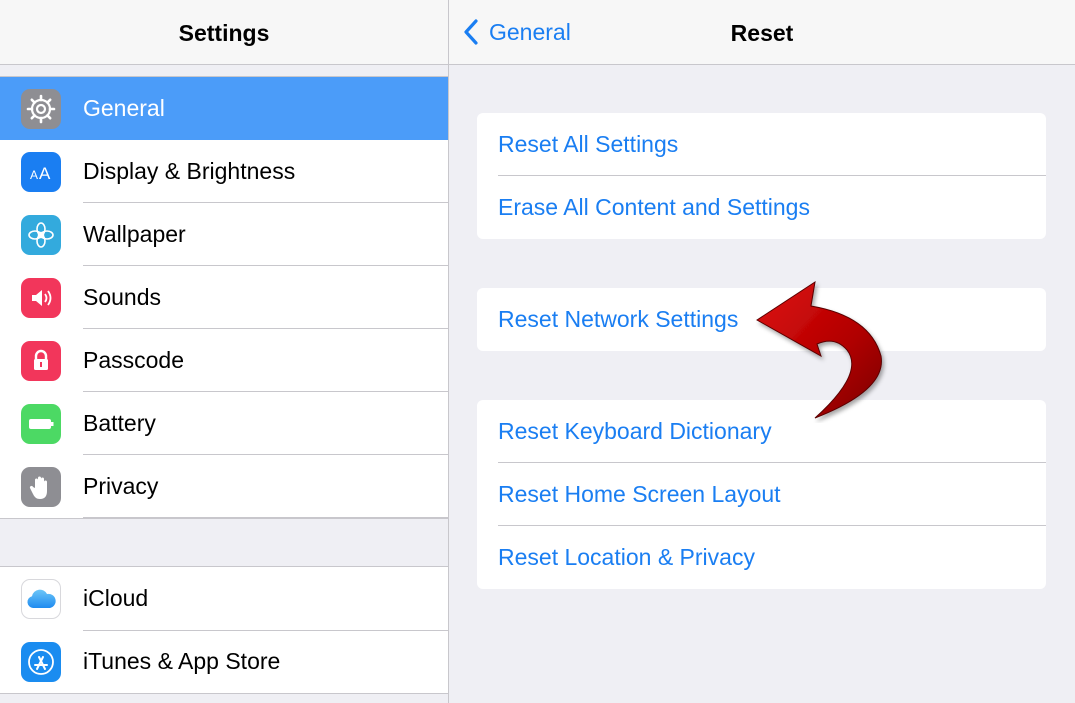  Describe the element at coordinates (41, 599) in the screenshot. I see `cloud-icon` at that location.